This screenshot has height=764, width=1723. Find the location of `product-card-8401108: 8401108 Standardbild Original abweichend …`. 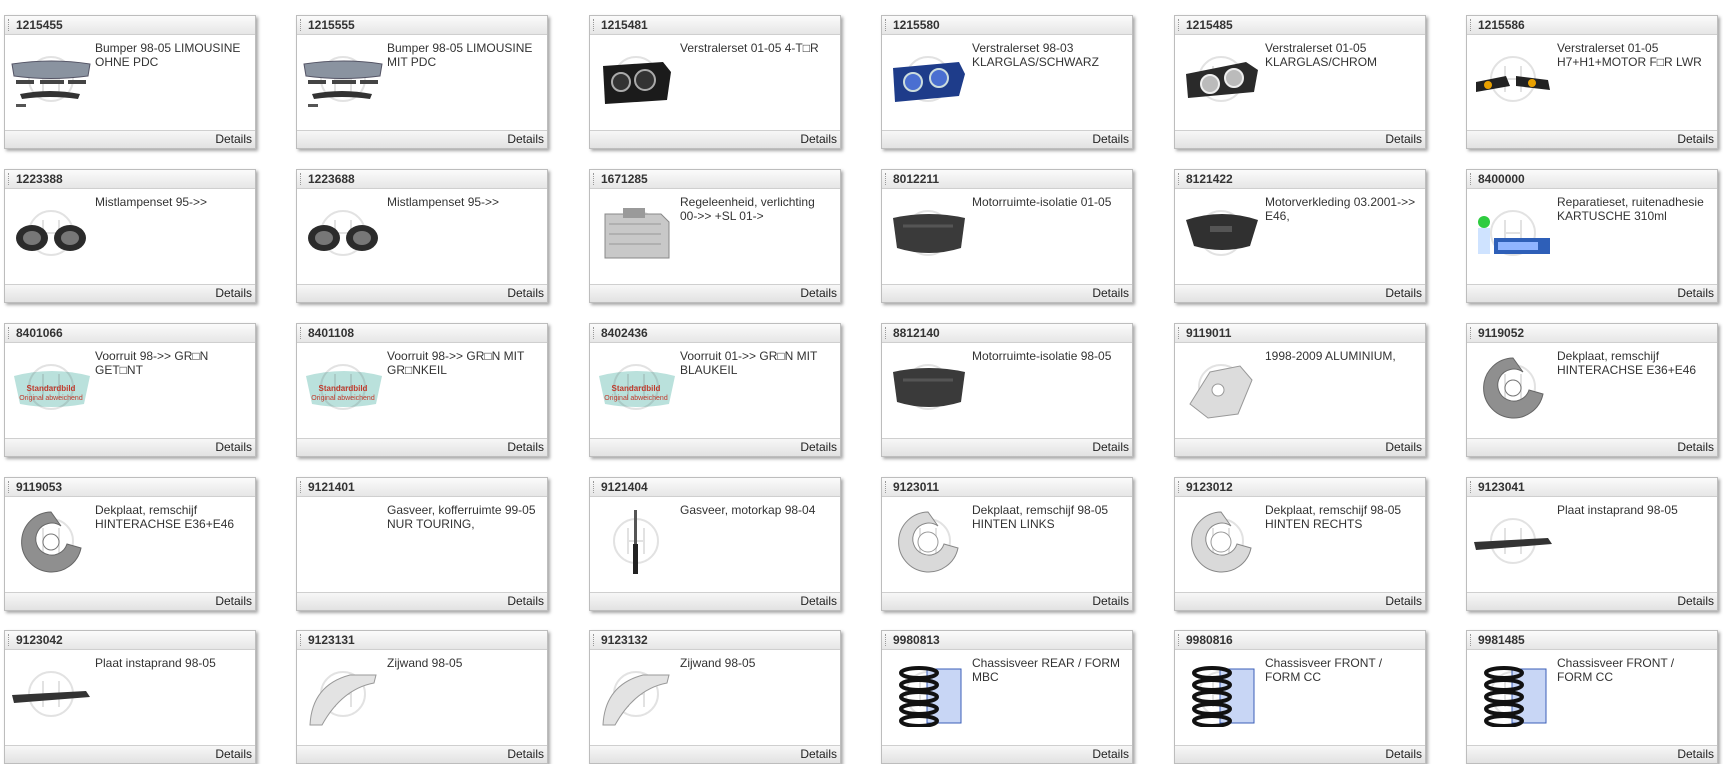

product-card-8401108: 8401108 Standardbild Original abweichend … is located at coordinates (422, 390).